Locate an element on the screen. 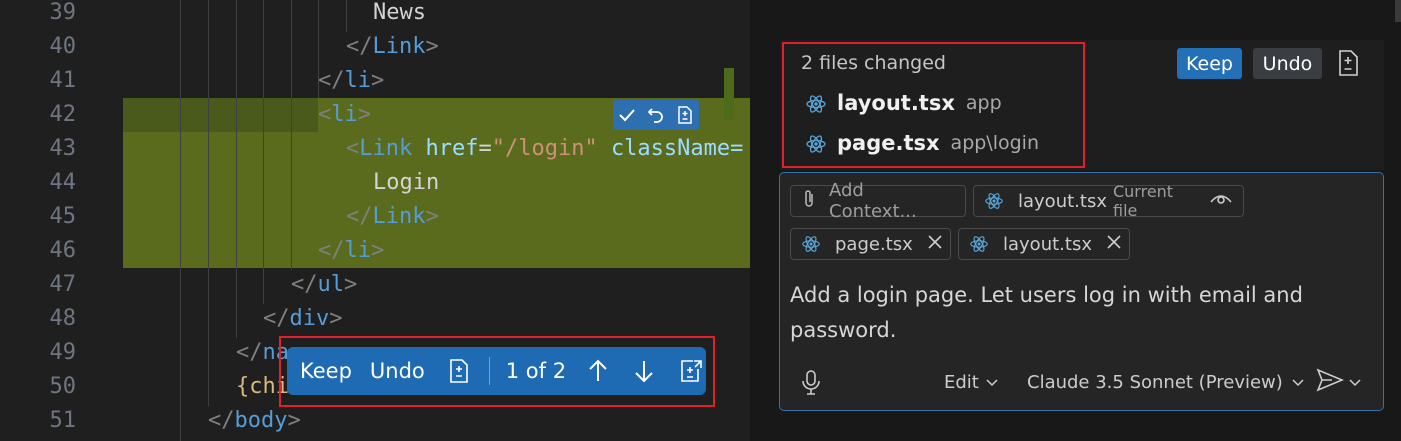 The height and width of the screenshot is (441, 1401). code-line: 39 News is located at coordinates (375, 15).